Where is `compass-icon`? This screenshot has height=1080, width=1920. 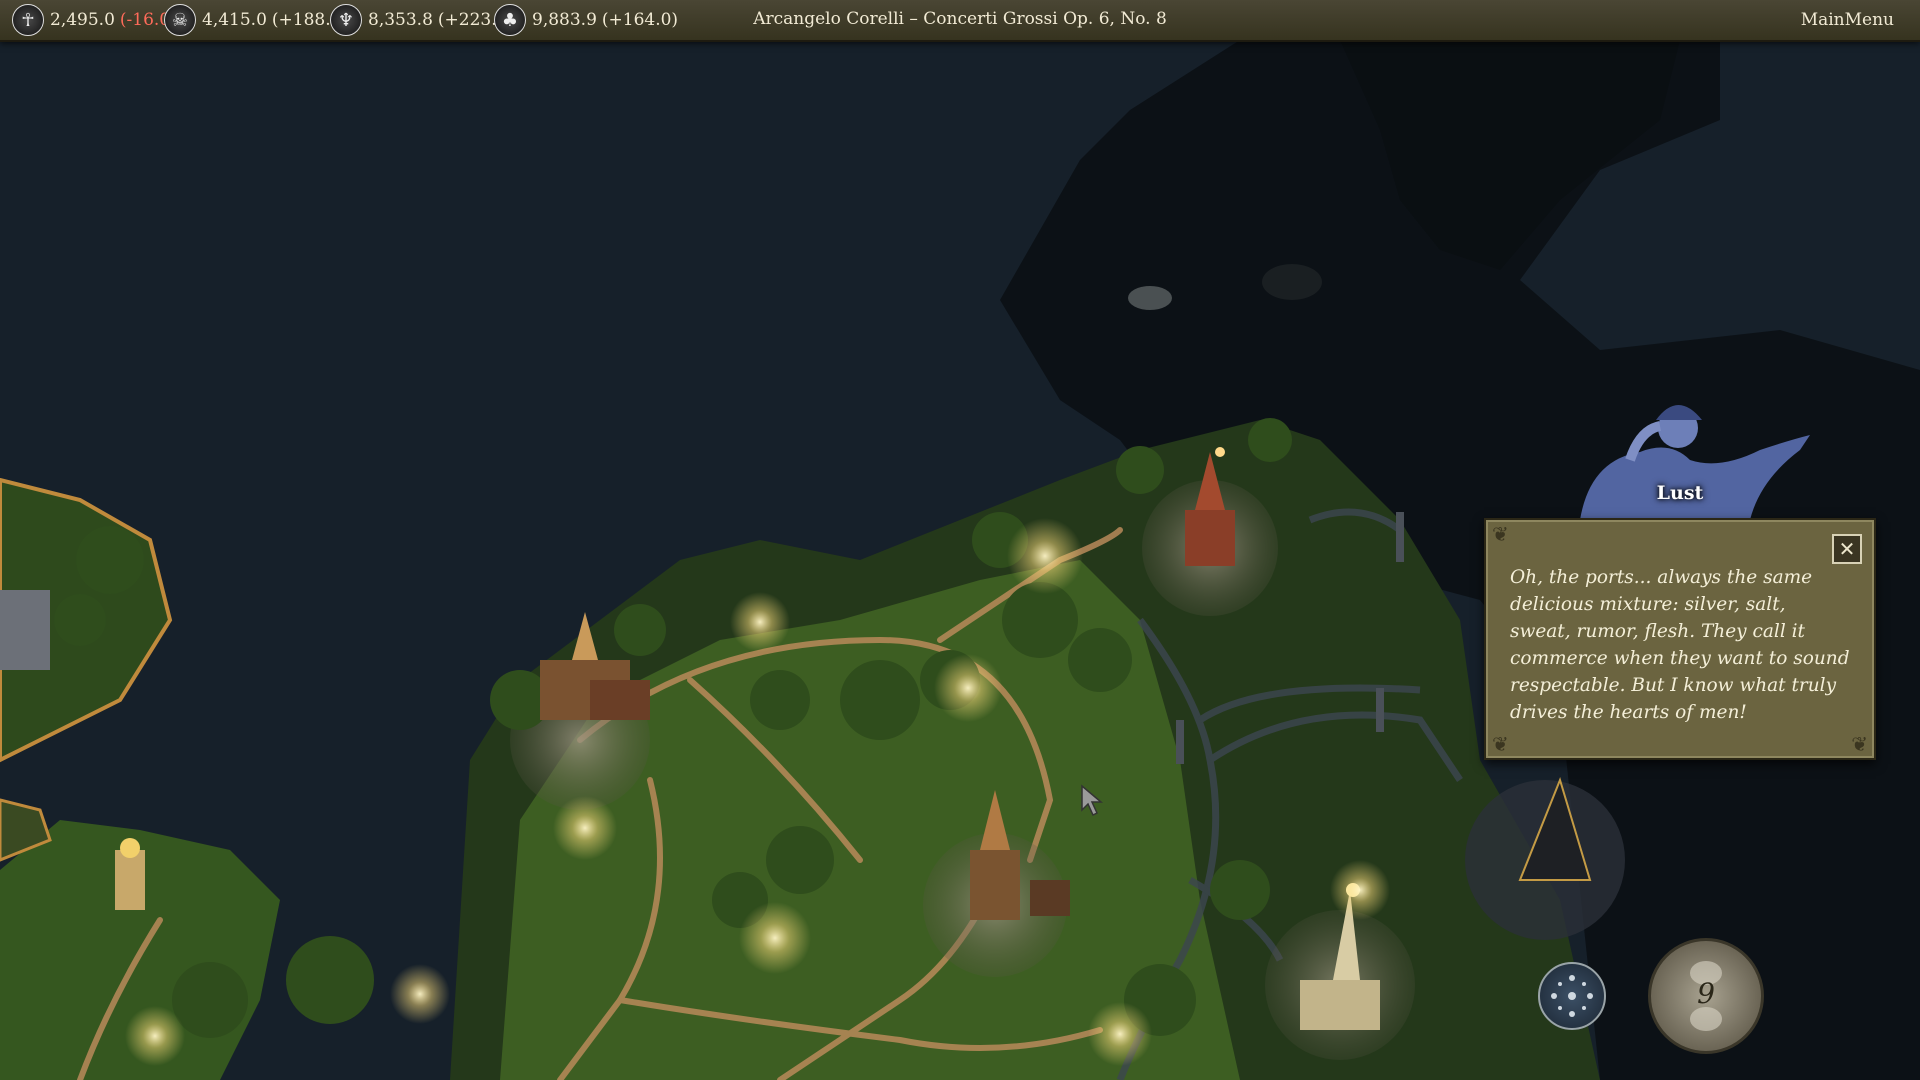 compass-icon is located at coordinates (1572, 996).